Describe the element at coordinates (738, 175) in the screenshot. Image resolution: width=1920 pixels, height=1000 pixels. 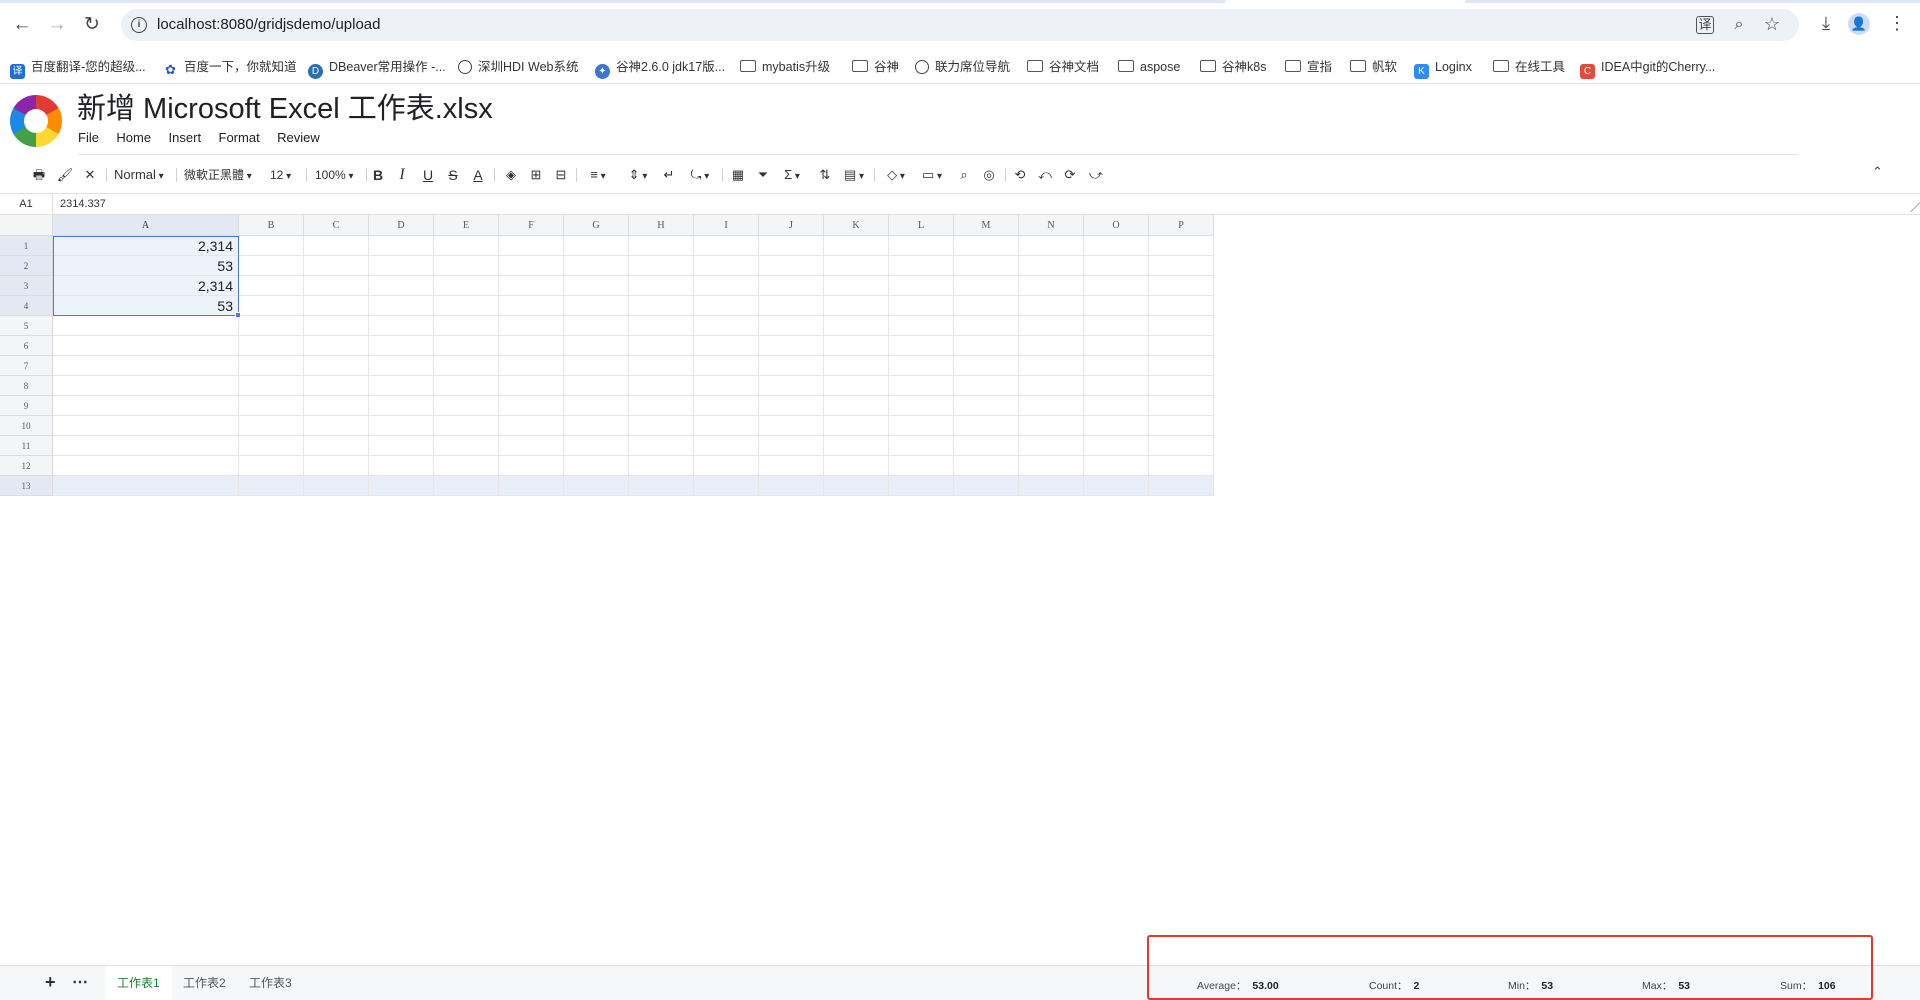
I see `table-icon: ▦` at that location.